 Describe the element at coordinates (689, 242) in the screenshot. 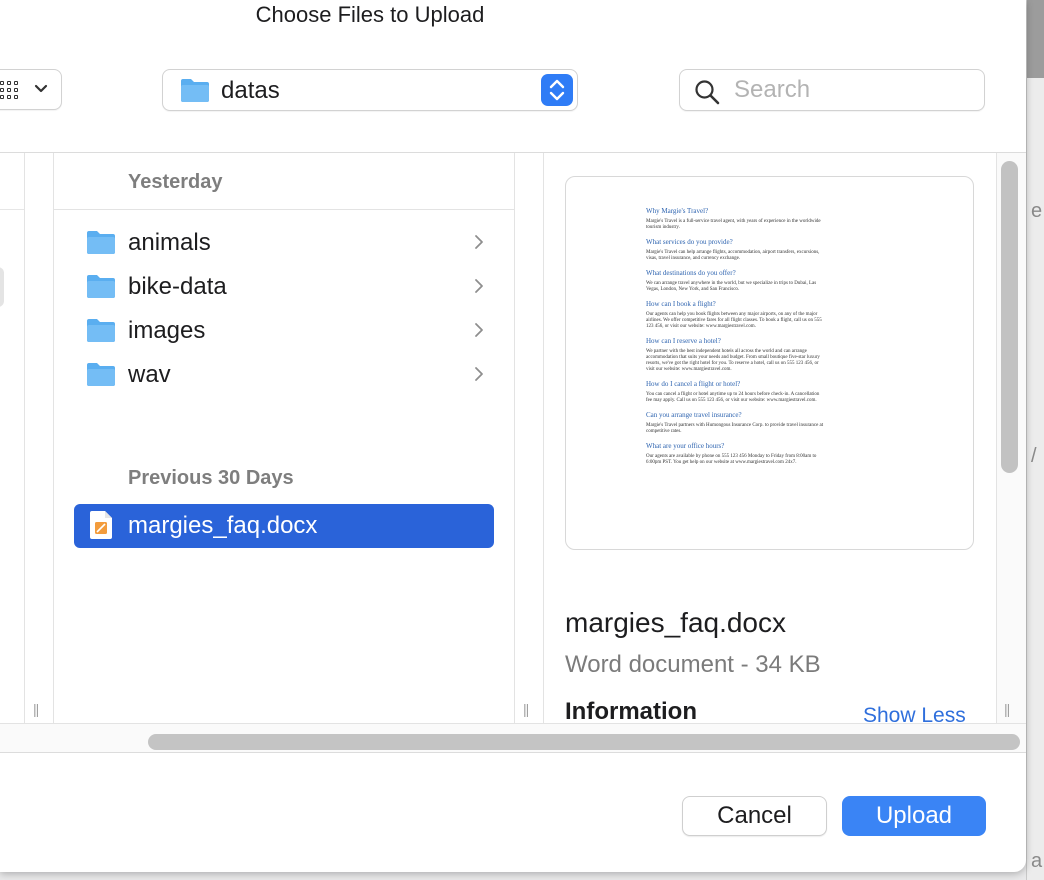

I see `doc-heading: What services do you provide?` at that location.